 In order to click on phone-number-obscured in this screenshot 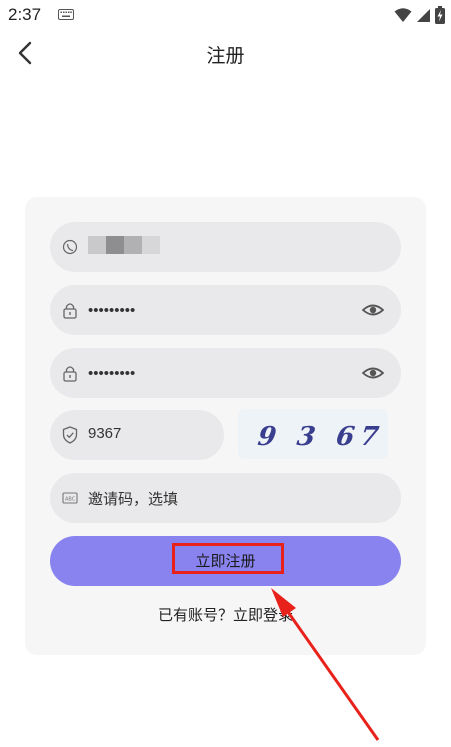, I will do `click(124, 246)`.